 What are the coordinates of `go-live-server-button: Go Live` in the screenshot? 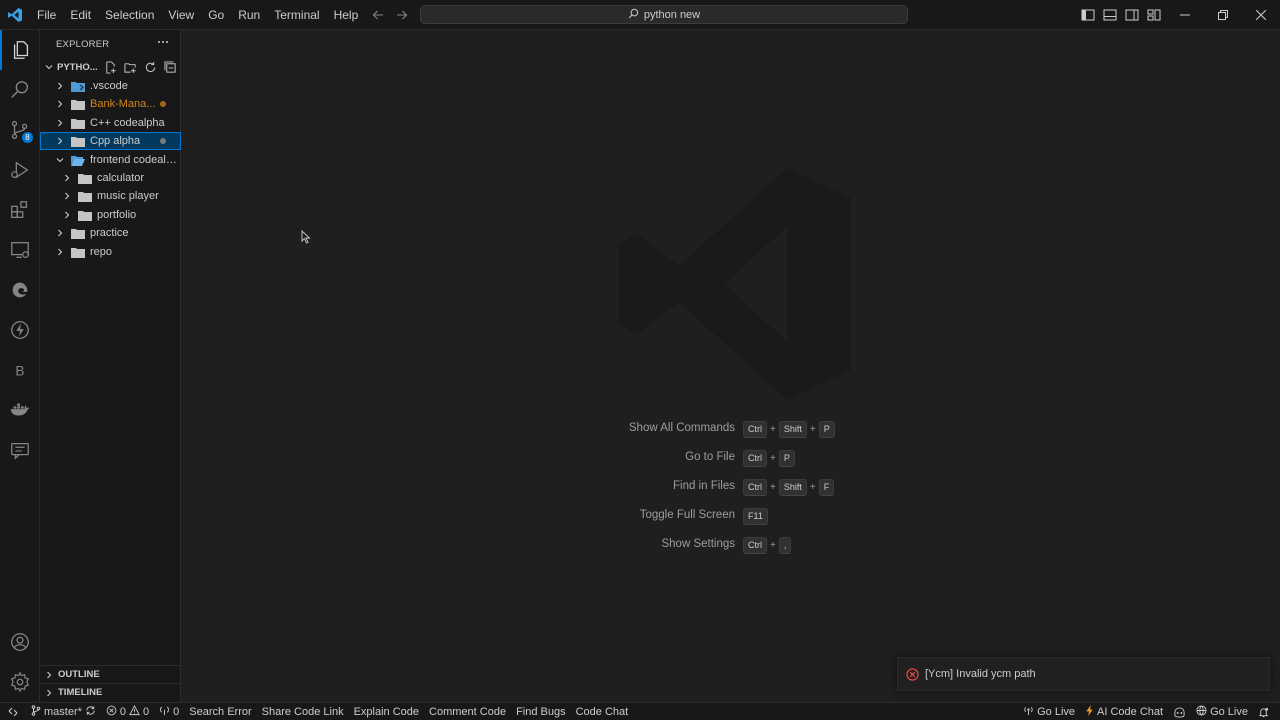 It's located at (1222, 711).